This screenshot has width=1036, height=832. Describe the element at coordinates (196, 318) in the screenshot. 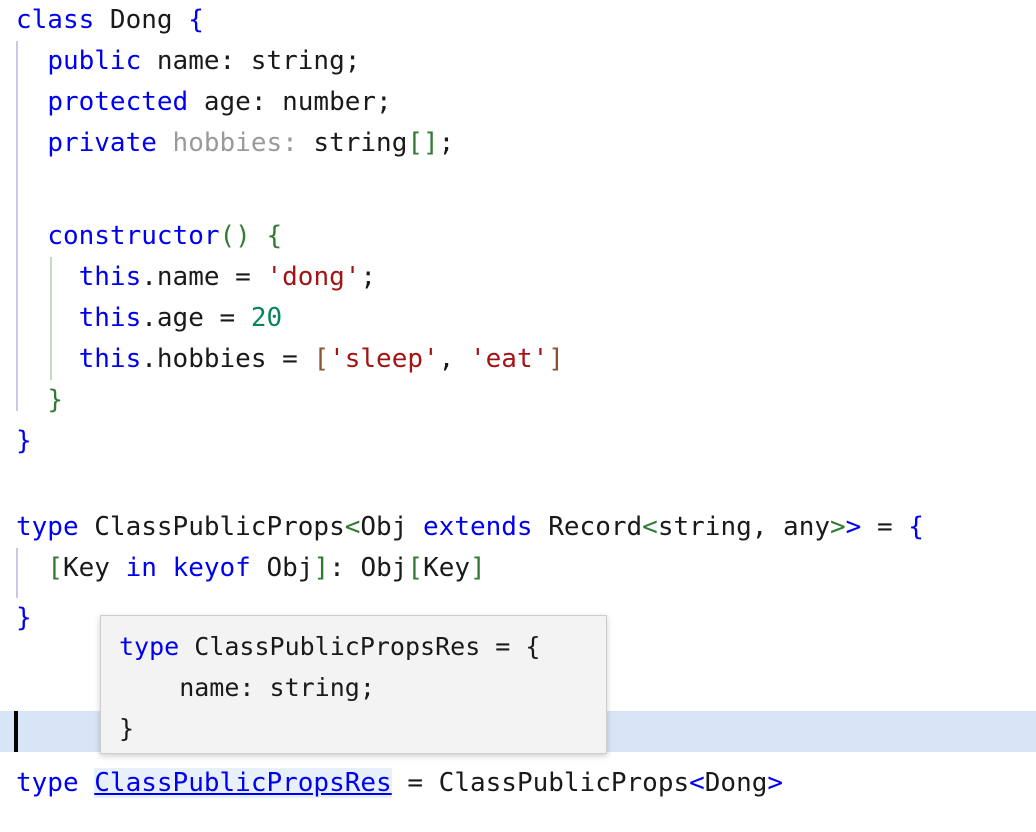

I see `assignment-age: .age =` at that location.